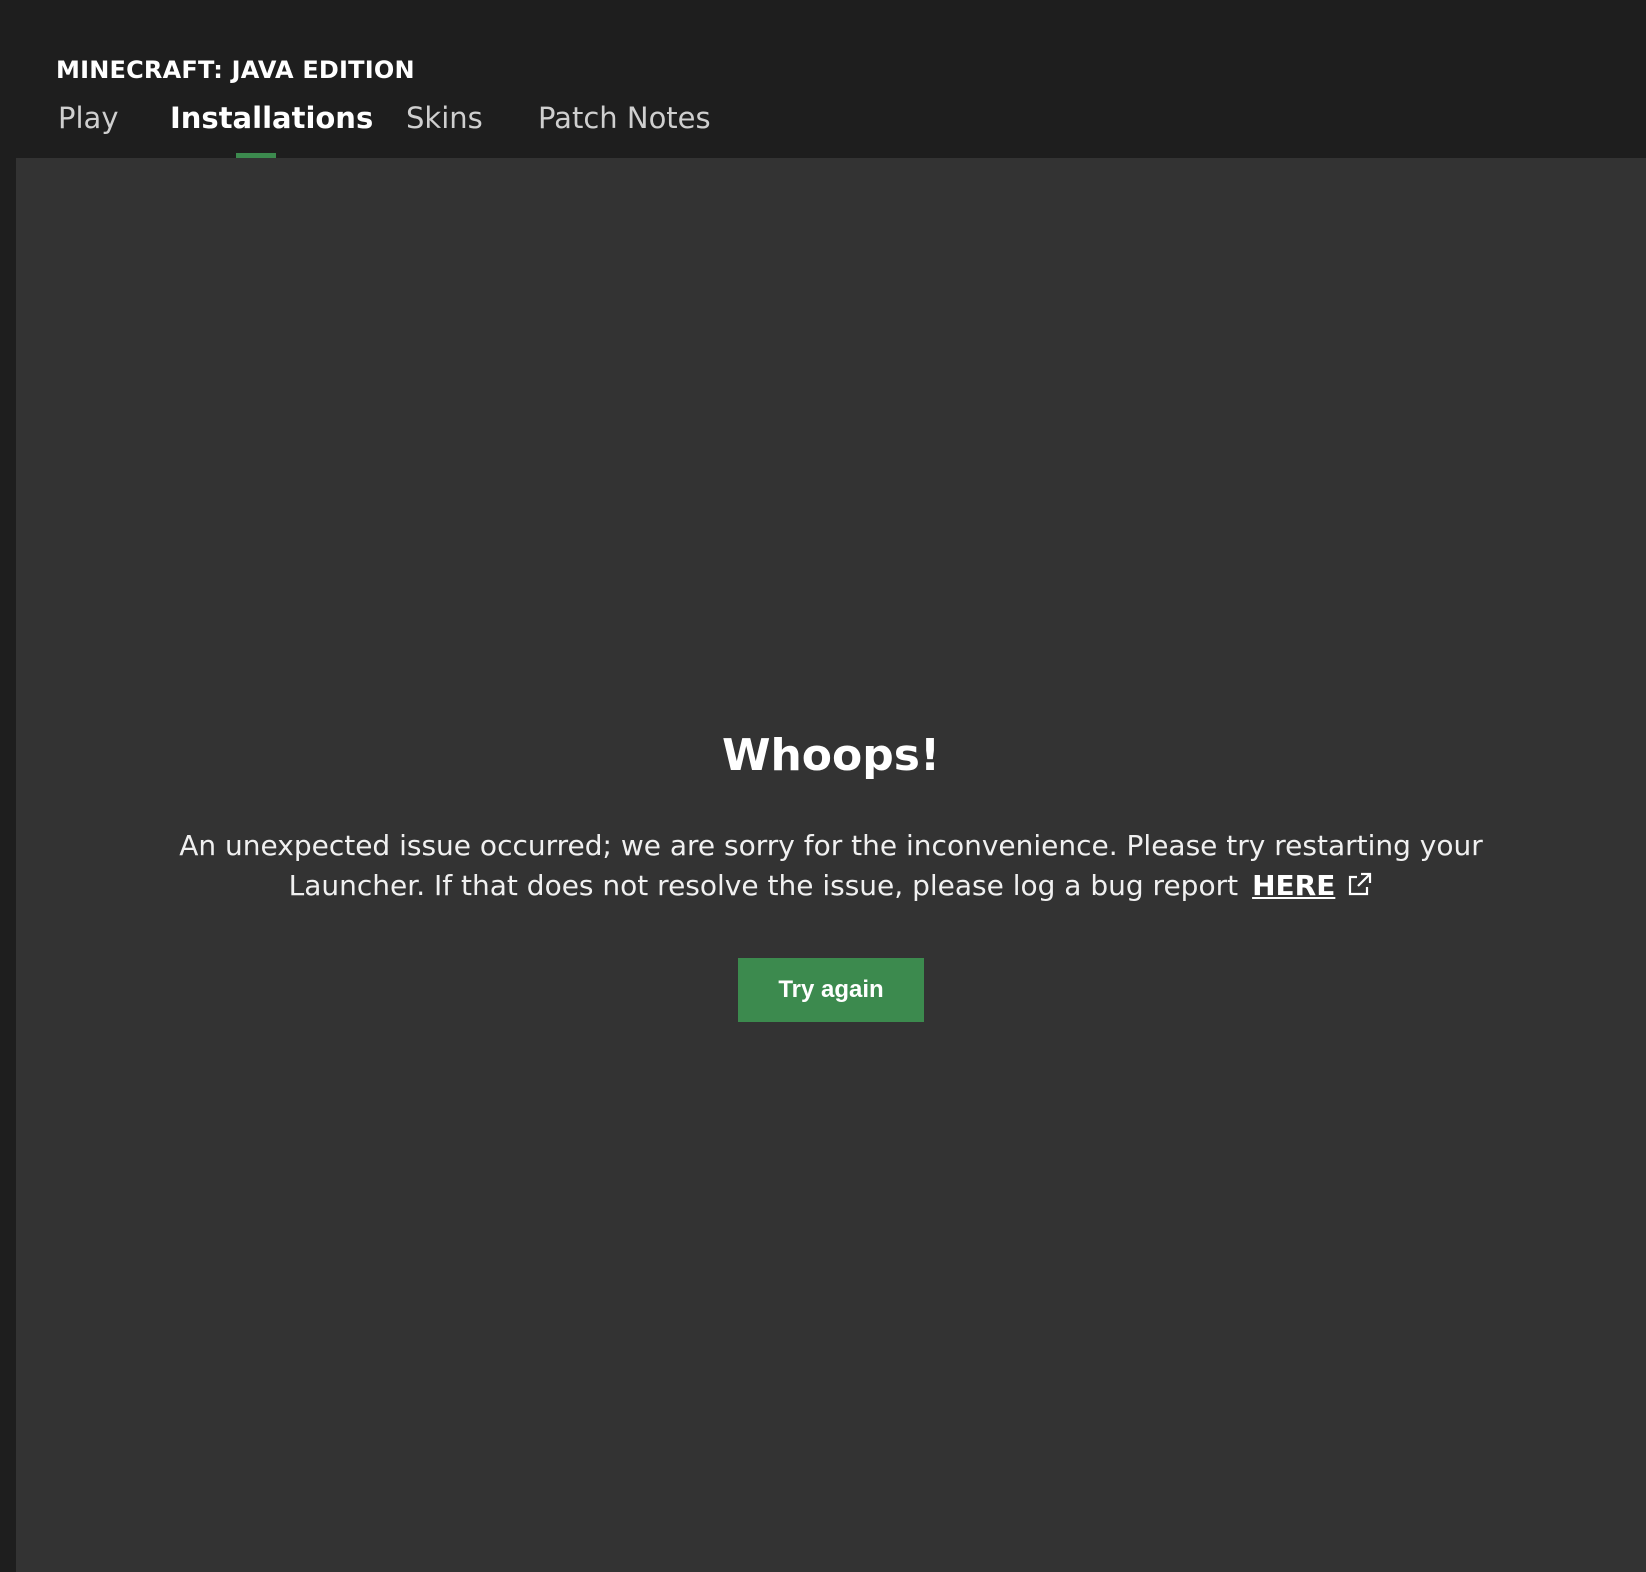 The image size is (1646, 1572). What do you see at coordinates (831, 755) in the screenshot?
I see `error-title: Whoops!` at bounding box center [831, 755].